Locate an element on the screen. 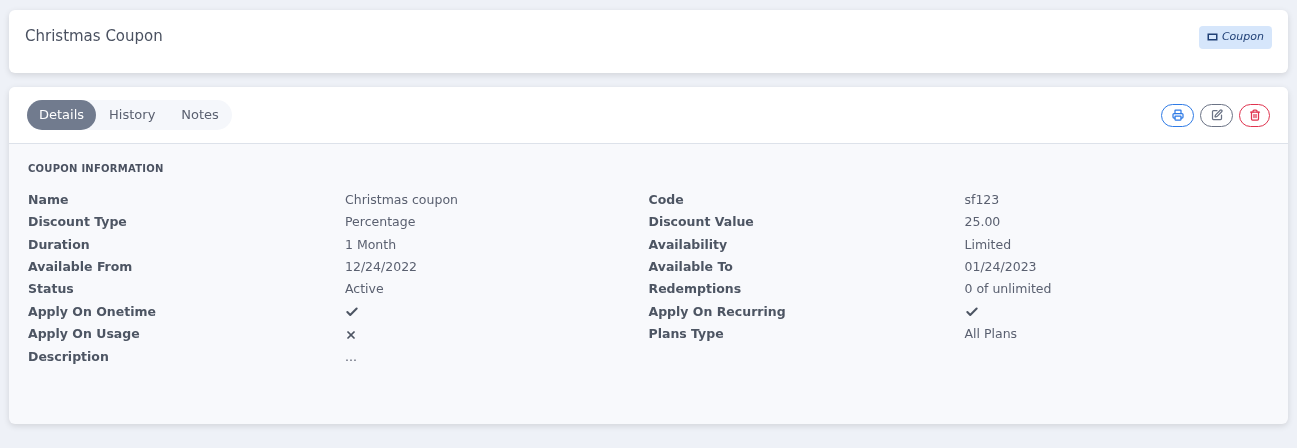  field-label: Availability is located at coordinates (688, 244).